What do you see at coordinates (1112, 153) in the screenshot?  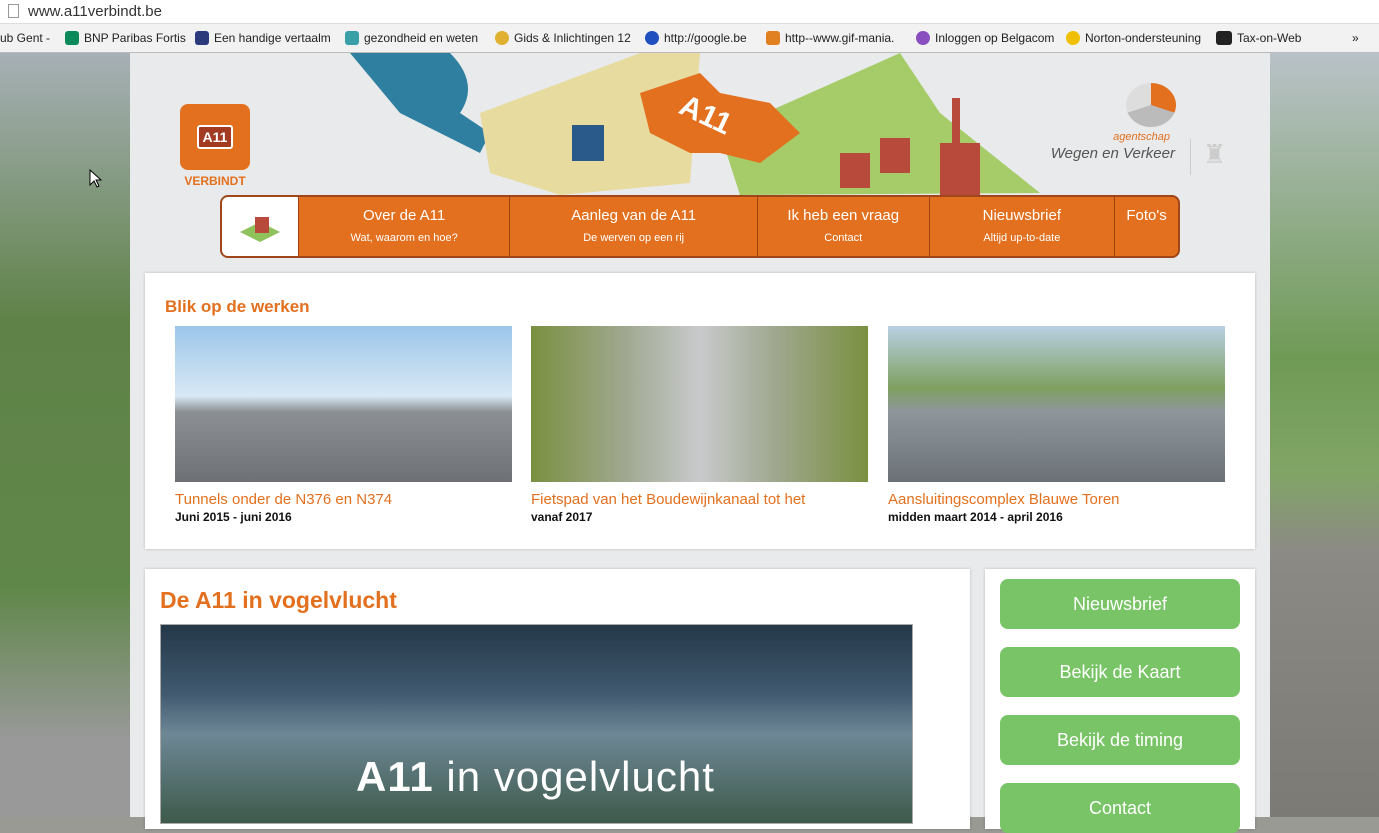 I see `agency-name: Wegen en Verkeer` at bounding box center [1112, 153].